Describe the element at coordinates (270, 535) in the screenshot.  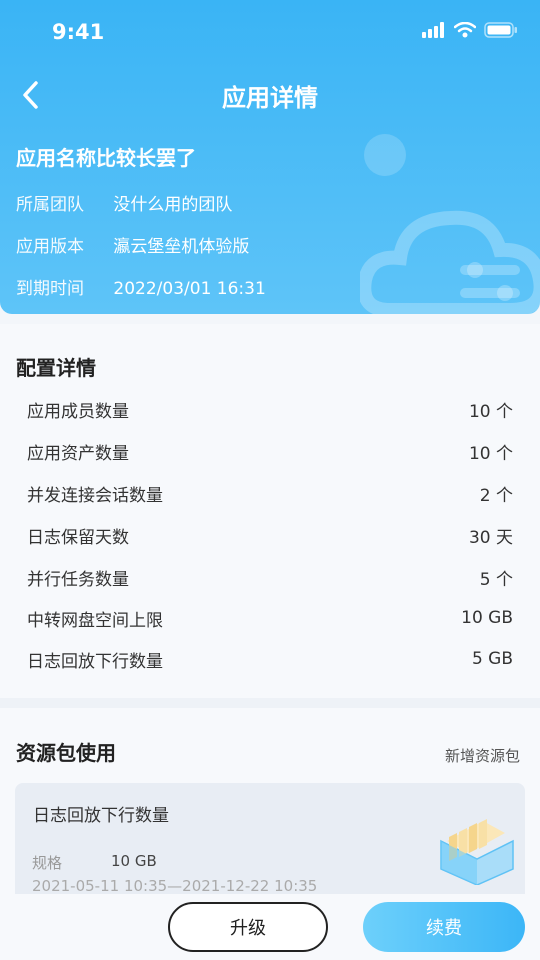
I see `config-row: 日志保留天数 30 天` at that location.